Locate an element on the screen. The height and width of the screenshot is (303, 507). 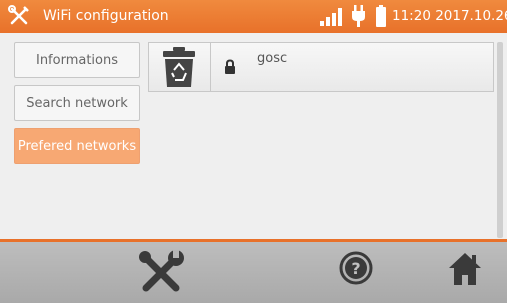
tab-informations: Informations is located at coordinates (77, 60).